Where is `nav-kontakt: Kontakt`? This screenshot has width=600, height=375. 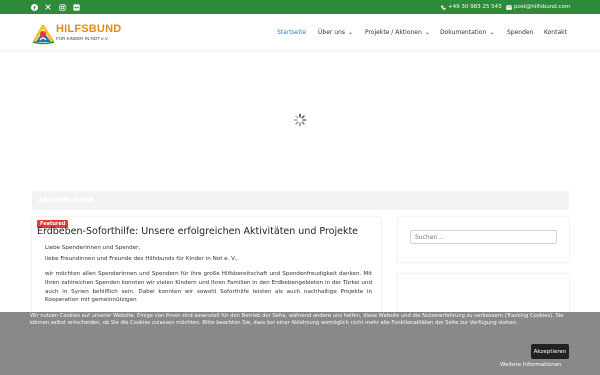 nav-kontakt: Kontakt is located at coordinates (555, 32).